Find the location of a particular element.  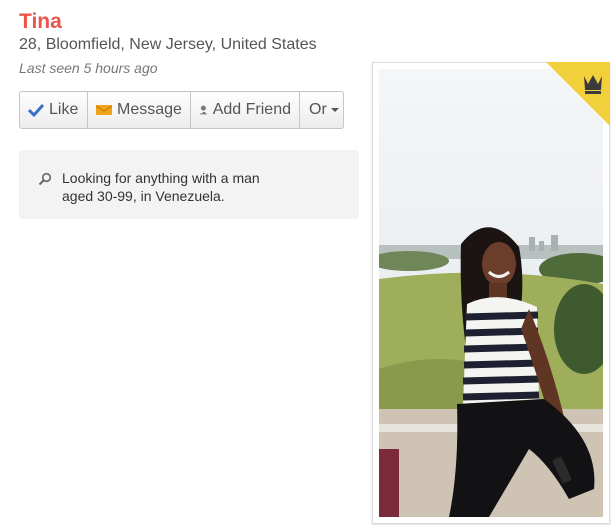

like-button: Like is located at coordinates (54, 110).